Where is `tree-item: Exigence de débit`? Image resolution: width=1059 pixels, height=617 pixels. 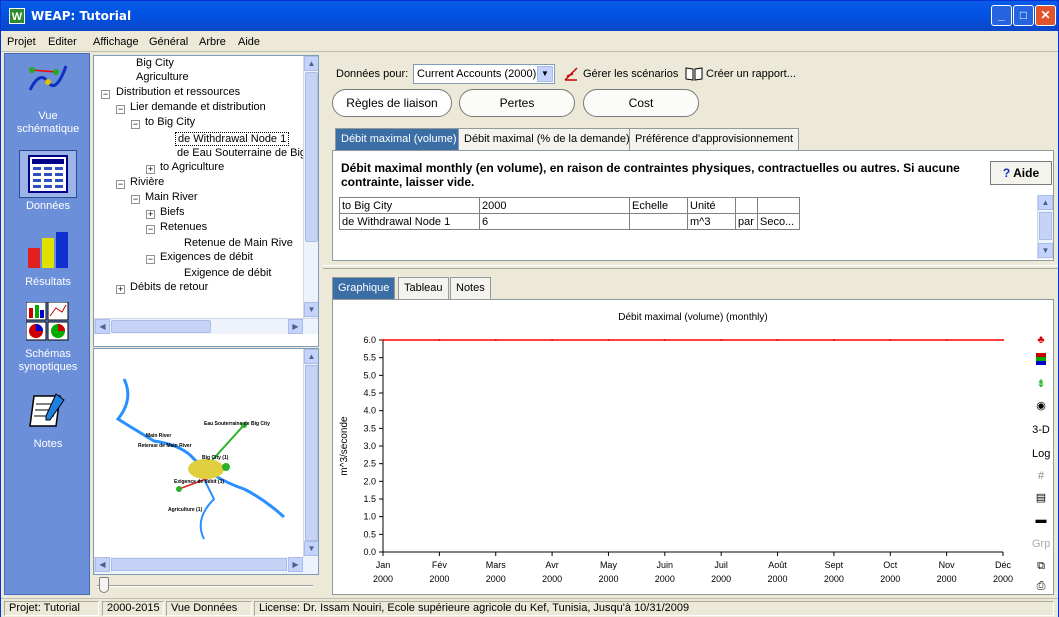 tree-item: Exigence de débit is located at coordinates (227, 273).